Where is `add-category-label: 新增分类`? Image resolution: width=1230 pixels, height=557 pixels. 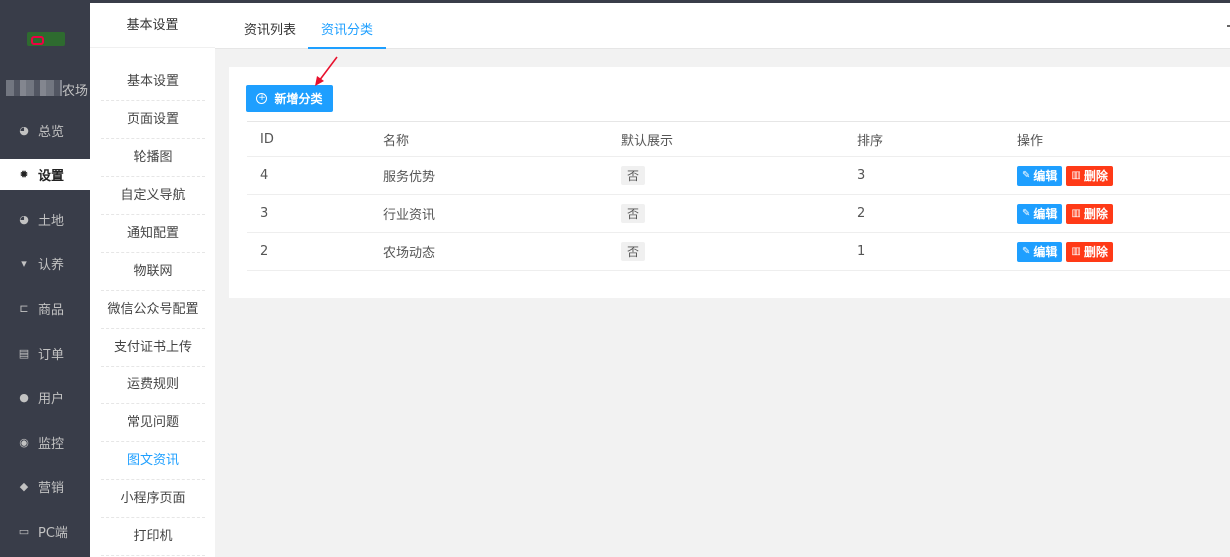 add-category-label: 新增分类 is located at coordinates (298, 99).